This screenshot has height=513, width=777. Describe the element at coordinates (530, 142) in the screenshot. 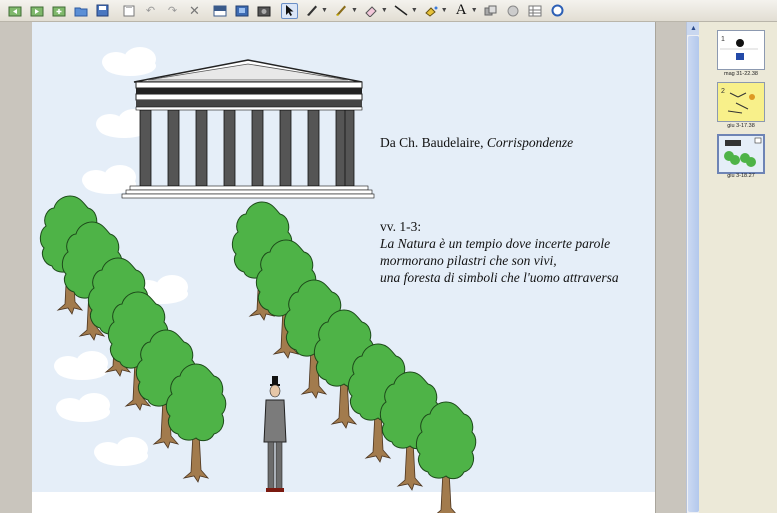

I see `citation-title: Corrispondenze` at that location.